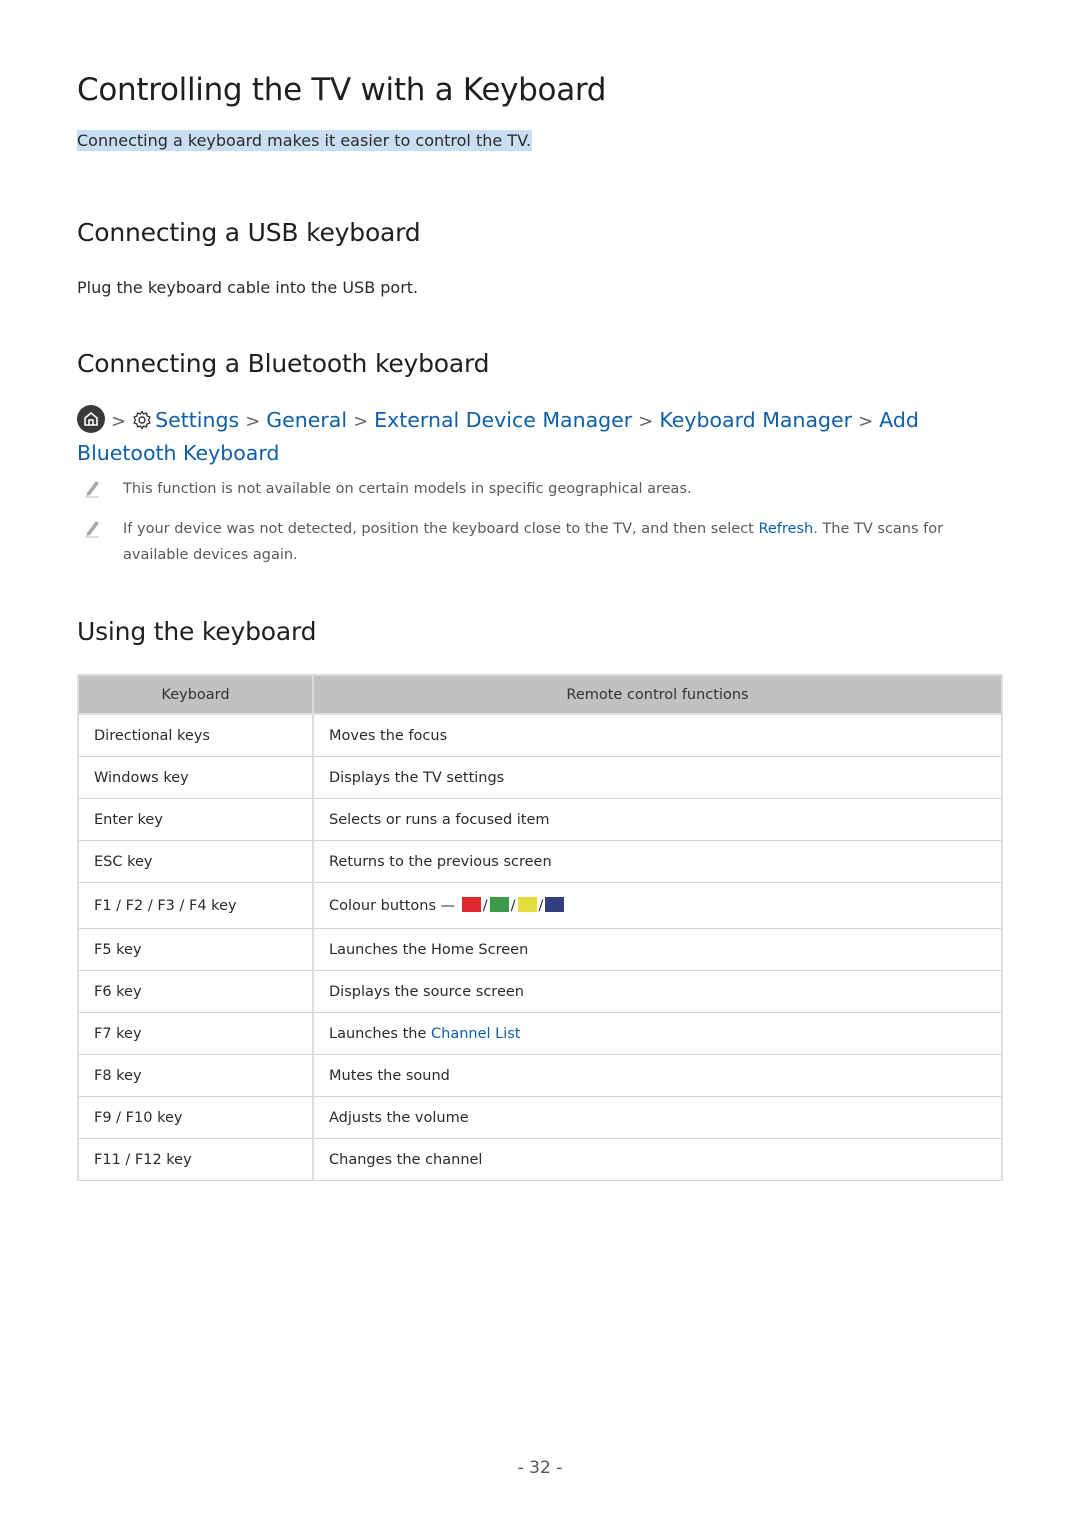 The height and width of the screenshot is (1527, 1080). Describe the element at coordinates (342, 90) in the screenshot. I see `page-title: Controlling the TV with a Keyboard` at that location.